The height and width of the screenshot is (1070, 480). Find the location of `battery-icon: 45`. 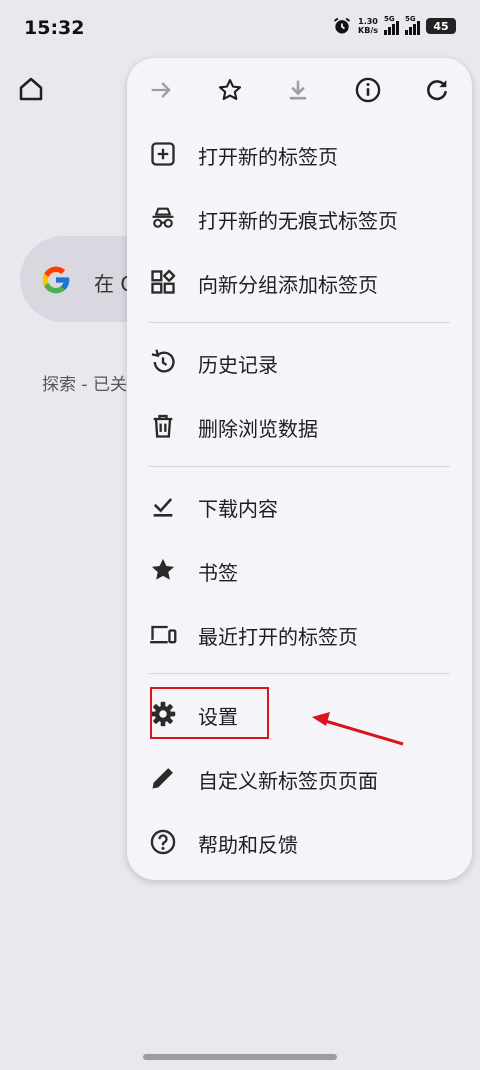

battery-icon: 45 is located at coordinates (441, 26).